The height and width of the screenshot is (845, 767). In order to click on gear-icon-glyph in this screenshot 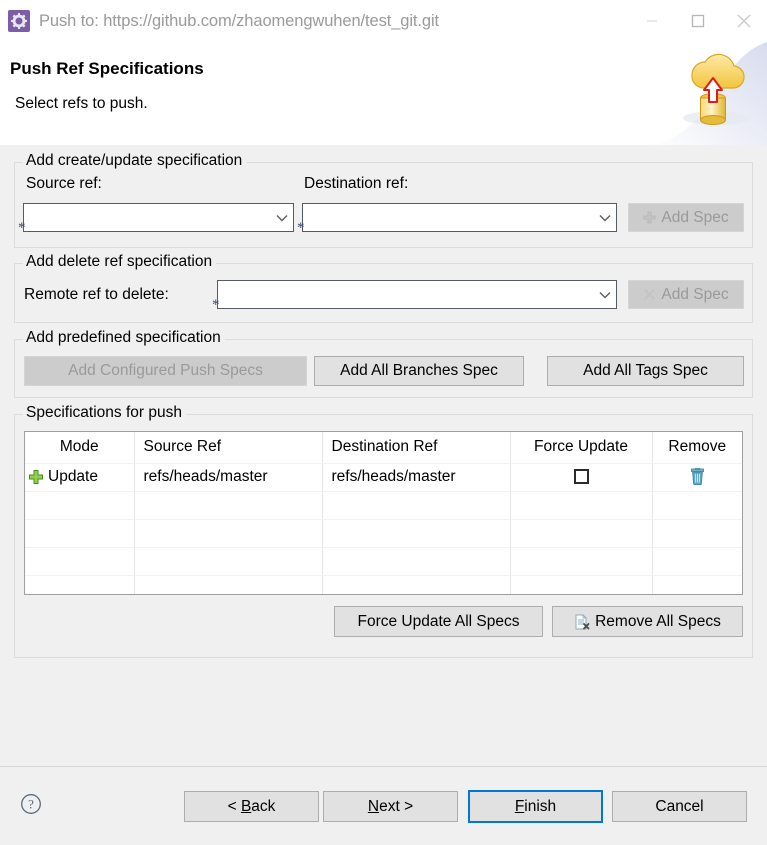, I will do `click(19, 21)`.